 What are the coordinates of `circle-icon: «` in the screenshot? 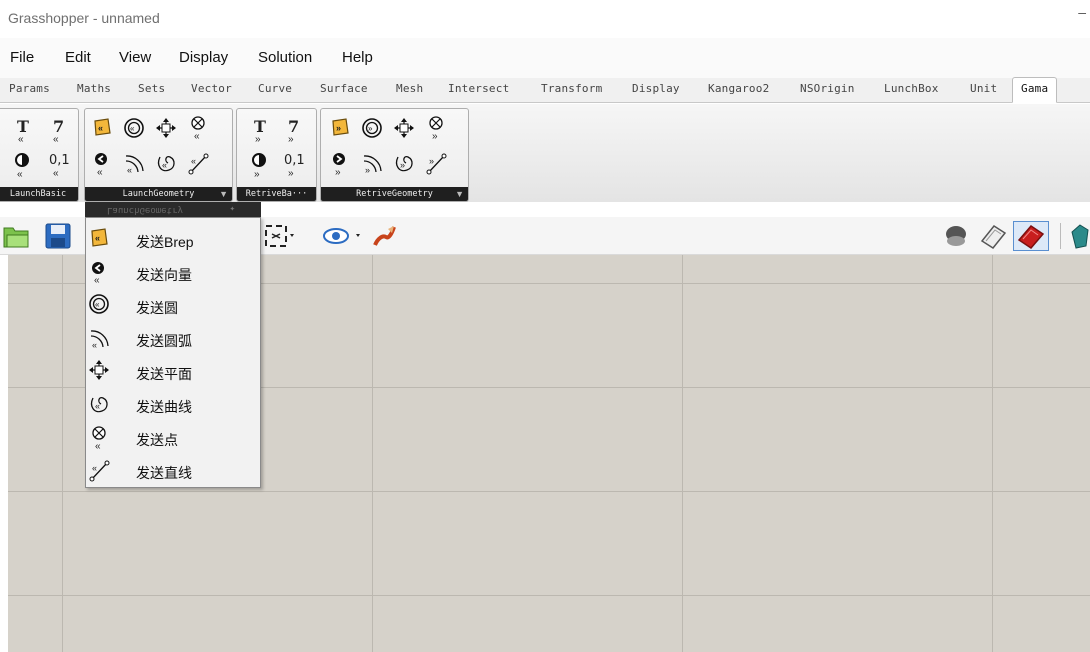 It's located at (99, 305).